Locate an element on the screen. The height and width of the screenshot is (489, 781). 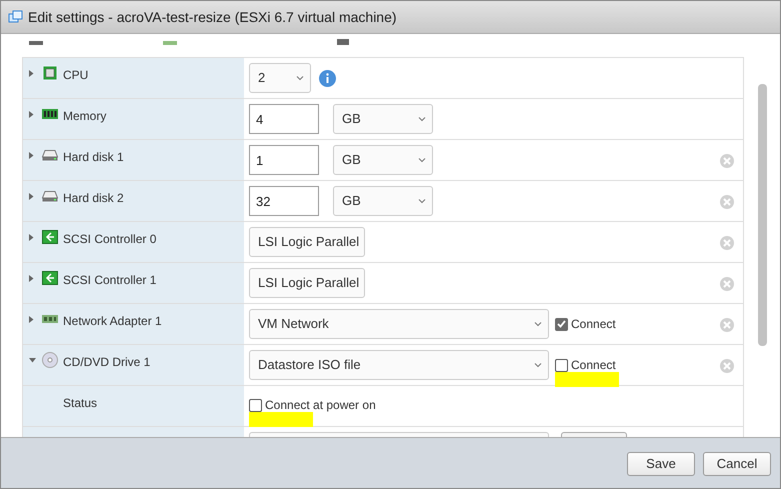
device-label: SCSI Controller 1 is located at coordinates (109, 280).